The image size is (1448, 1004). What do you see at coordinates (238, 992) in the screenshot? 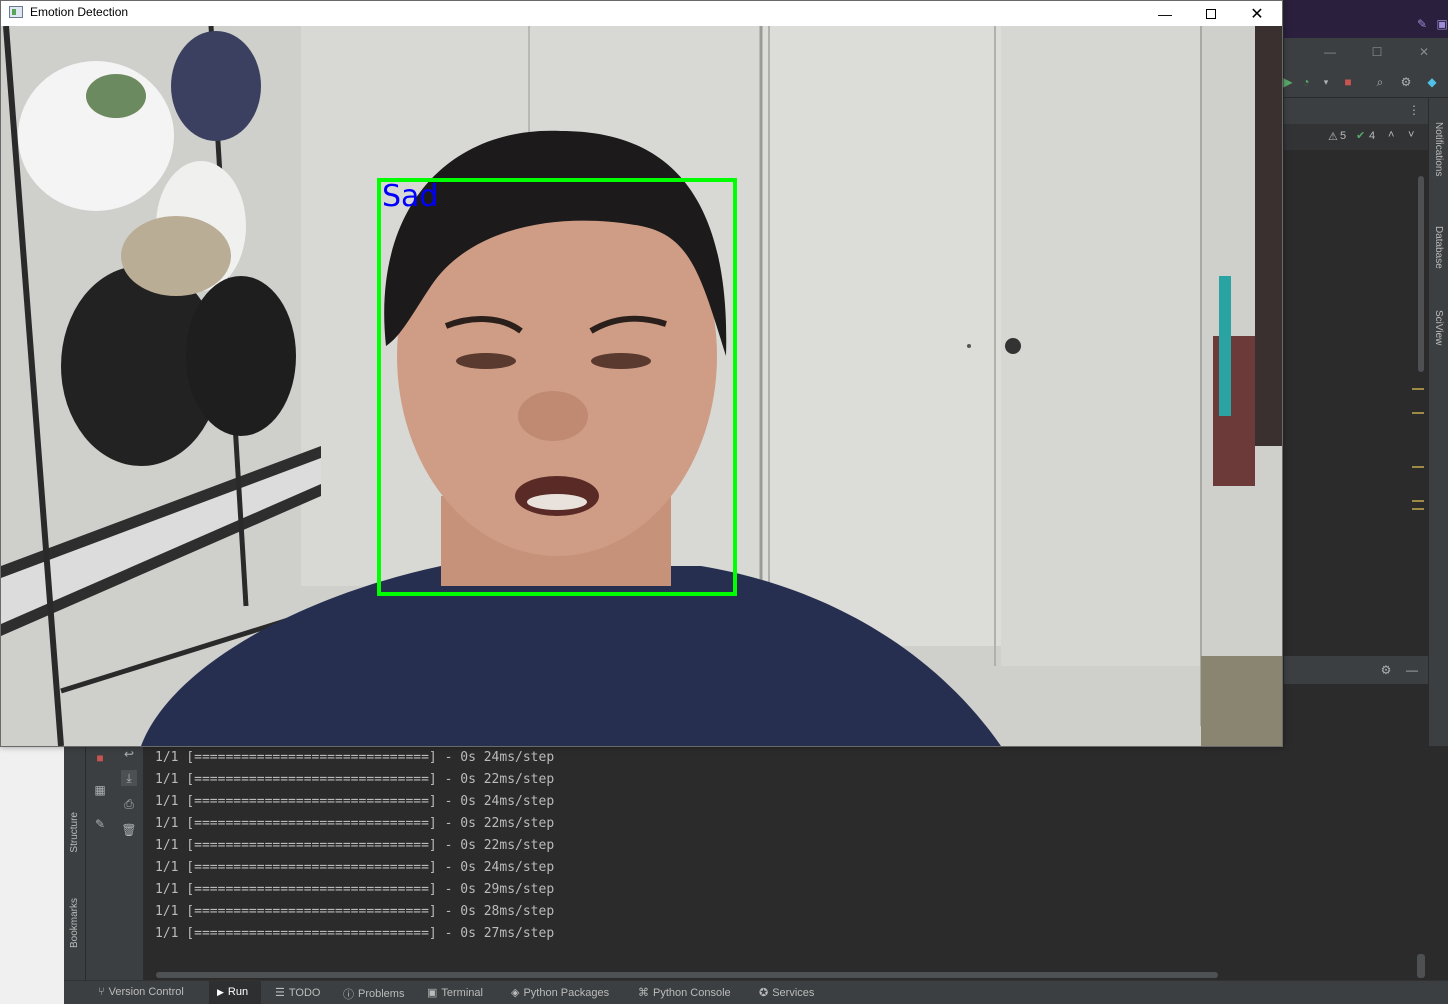
I see `tab-label: Run` at bounding box center [238, 992].